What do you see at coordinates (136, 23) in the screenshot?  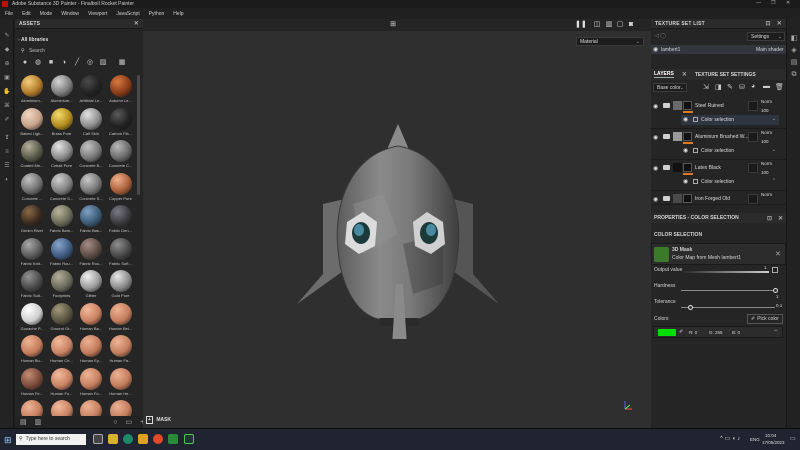 I see `assets-close-icon: ✕` at bounding box center [136, 23].